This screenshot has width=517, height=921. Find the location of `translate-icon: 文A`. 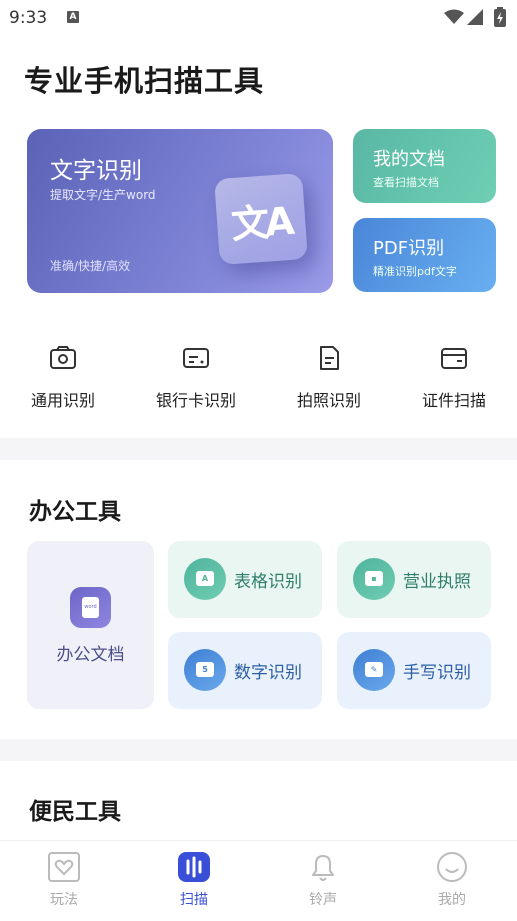

translate-icon: 文A is located at coordinates (261, 219).